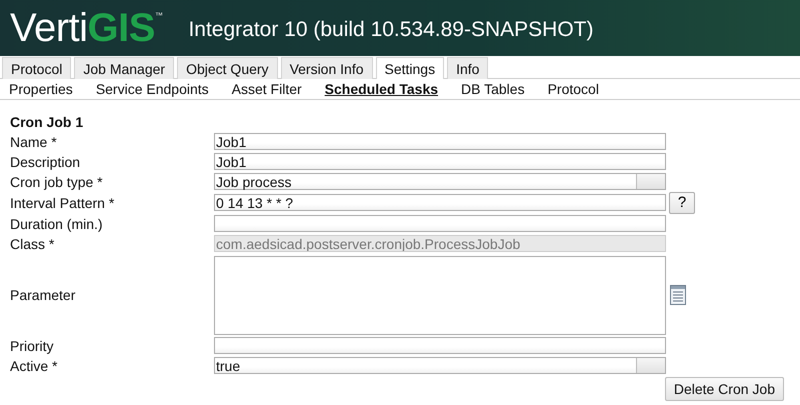 The width and height of the screenshot is (800, 405). Describe the element at coordinates (63, 202) in the screenshot. I see `field-label: Interval Pattern *` at that location.